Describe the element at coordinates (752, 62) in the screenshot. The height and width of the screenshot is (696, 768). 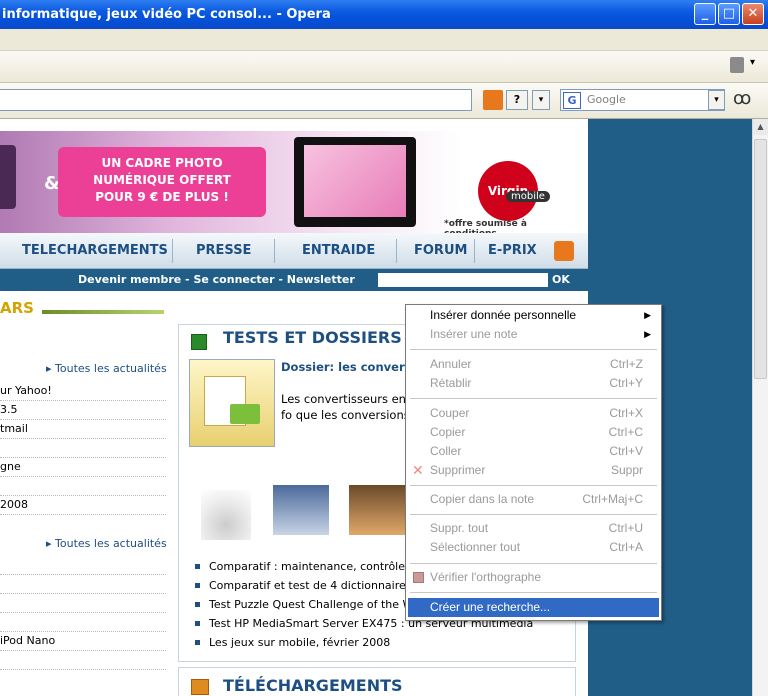
I see `trash-dropdown-icon: ▾` at that location.